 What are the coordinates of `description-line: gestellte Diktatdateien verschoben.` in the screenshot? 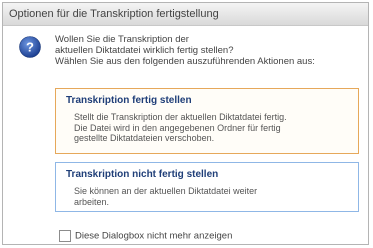 It's located at (144, 138).